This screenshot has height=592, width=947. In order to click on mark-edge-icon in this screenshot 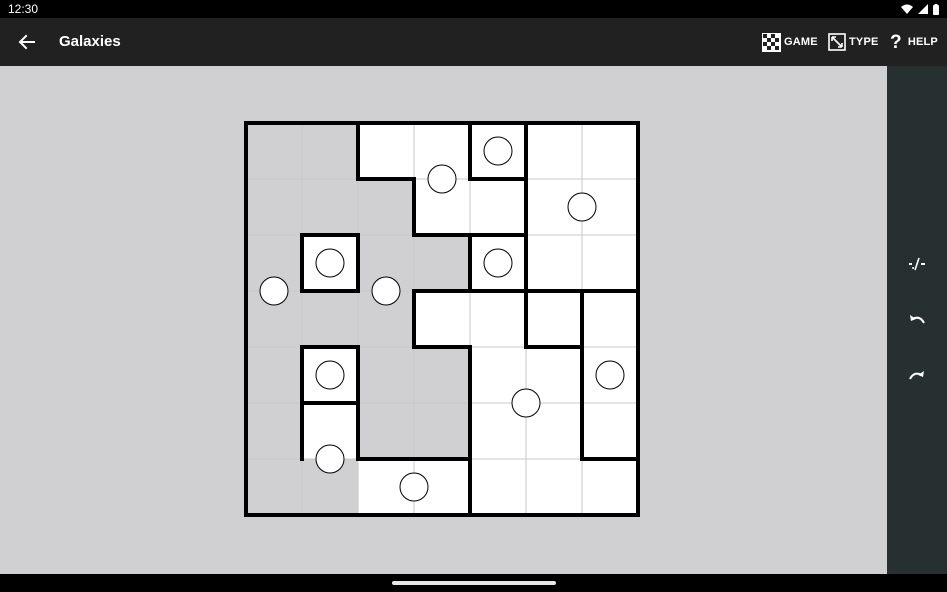, I will do `click(917, 264)`.